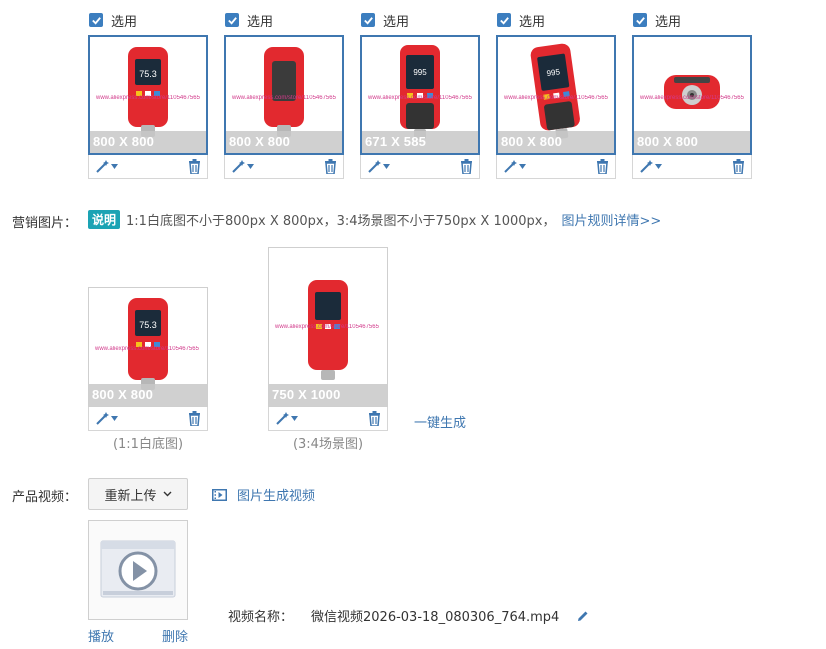 The height and width of the screenshot is (649, 826). I want to click on select-checkbox-4: 选用, so click(521, 20).